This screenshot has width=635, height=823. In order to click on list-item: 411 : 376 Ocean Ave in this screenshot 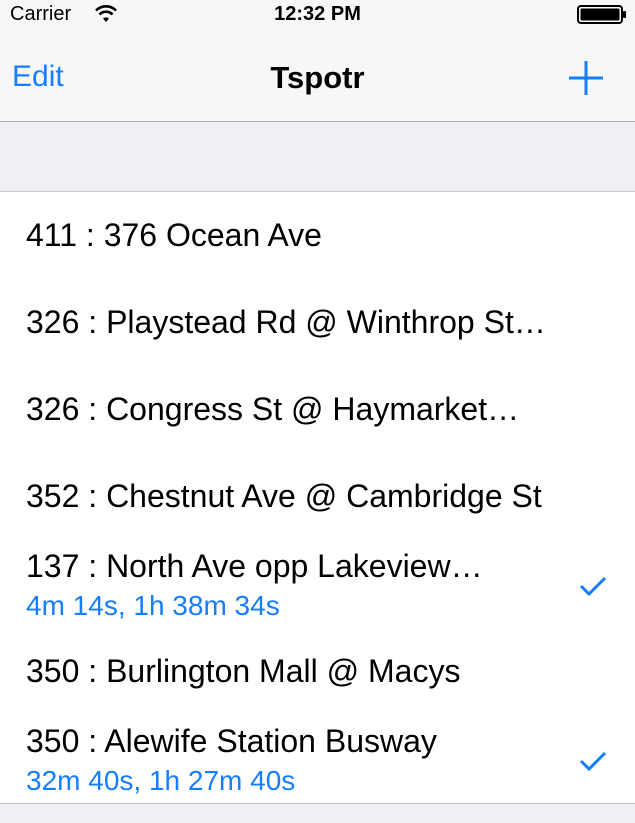, I will do `click(317, 236)`.